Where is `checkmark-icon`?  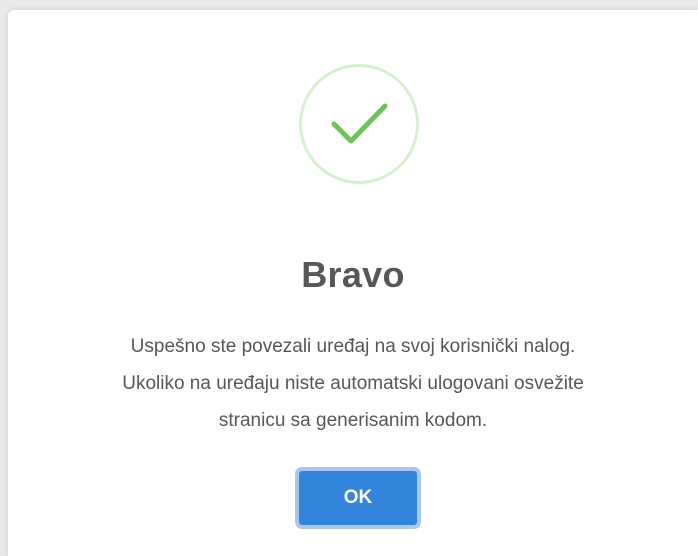 checkmark-icon is located at coordinates (359, 123).